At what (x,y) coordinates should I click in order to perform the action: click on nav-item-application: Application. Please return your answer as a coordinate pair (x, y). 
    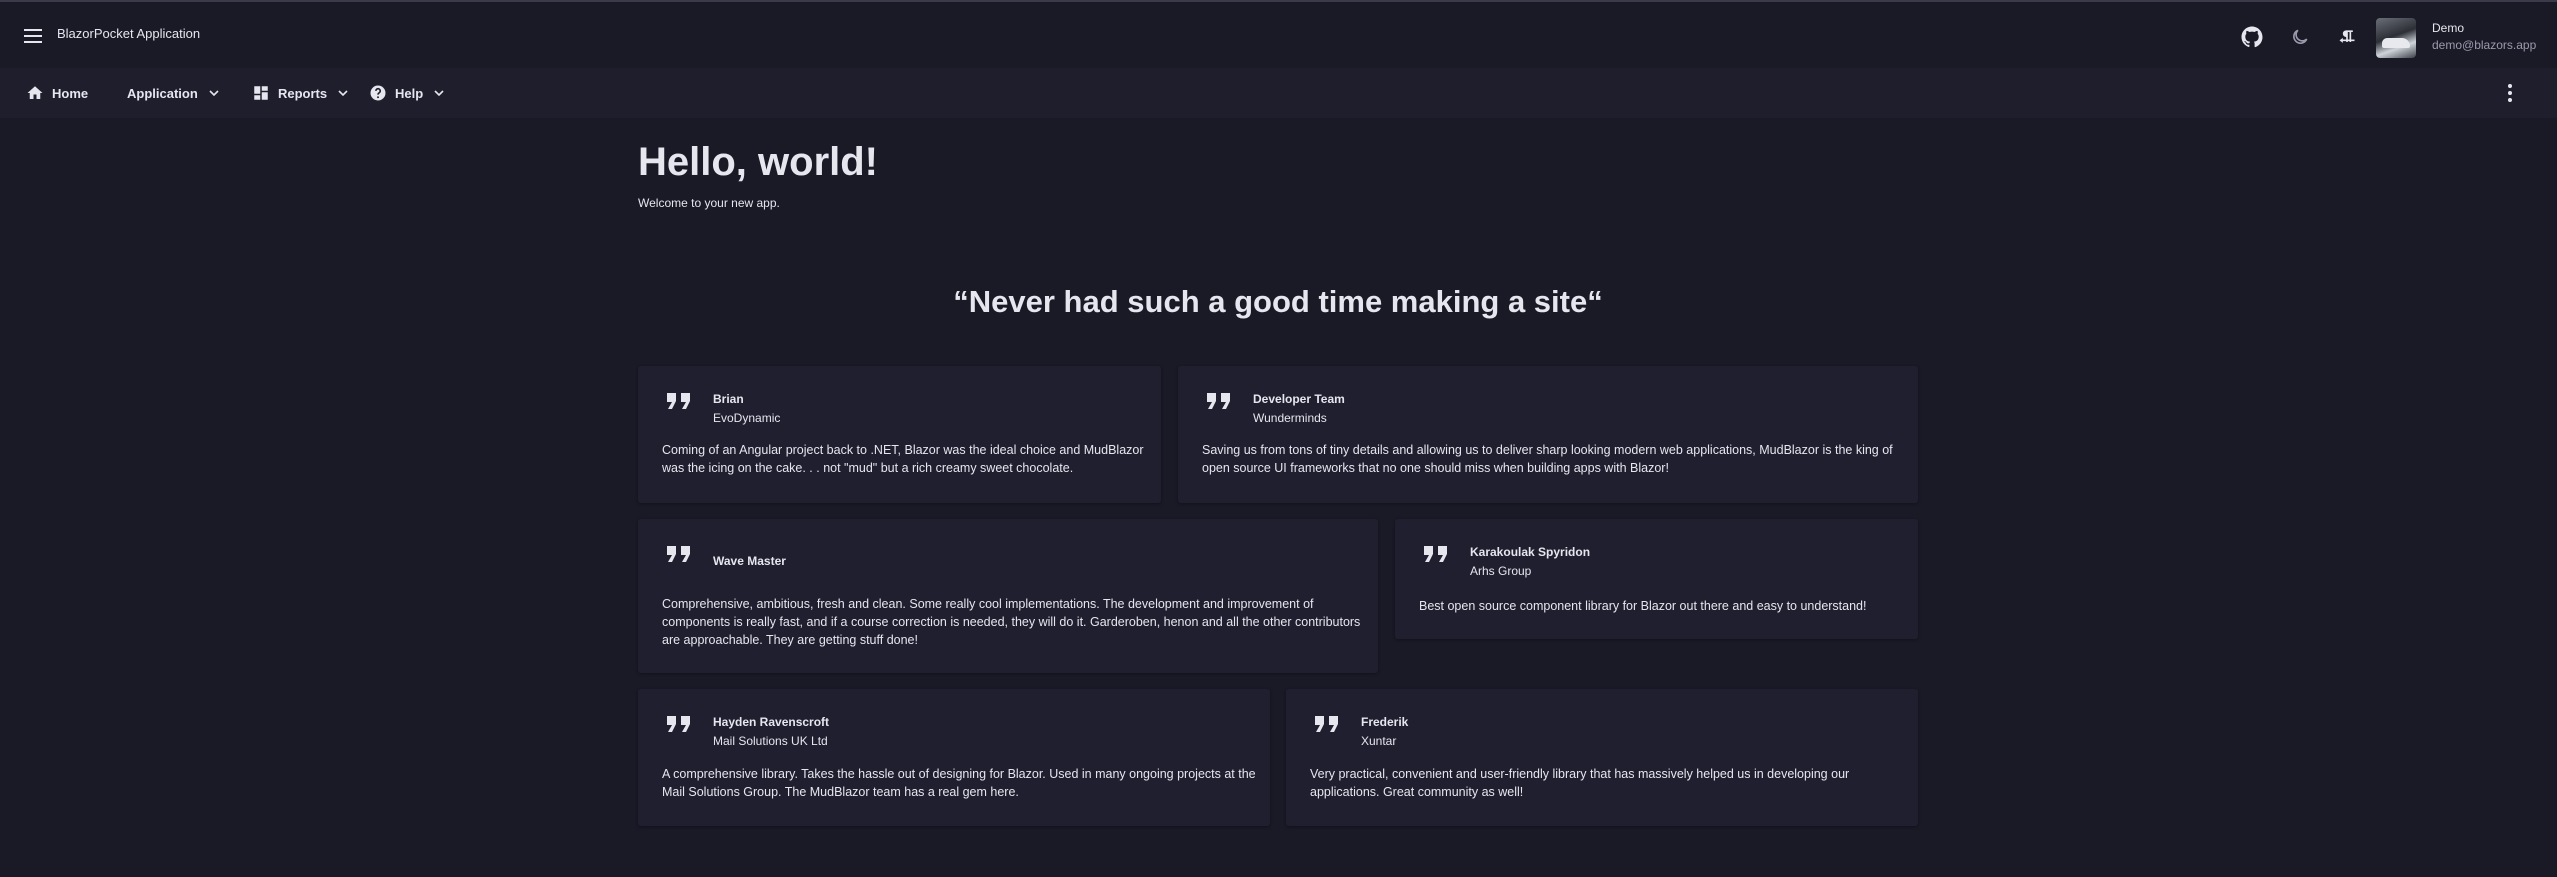
    Looking at the image, I should click on (174, 93).